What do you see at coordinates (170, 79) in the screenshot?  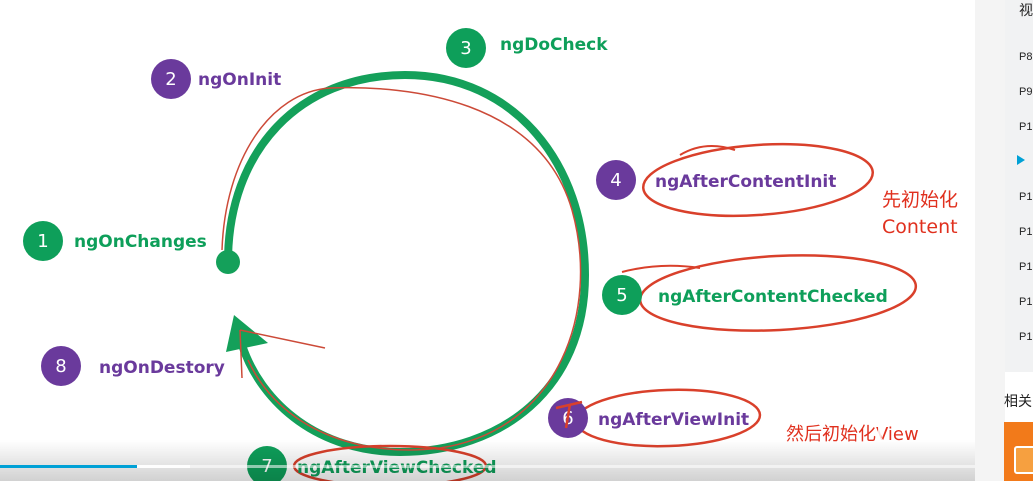 I see `step-2-number: 2` at bounding box center [170, 79].